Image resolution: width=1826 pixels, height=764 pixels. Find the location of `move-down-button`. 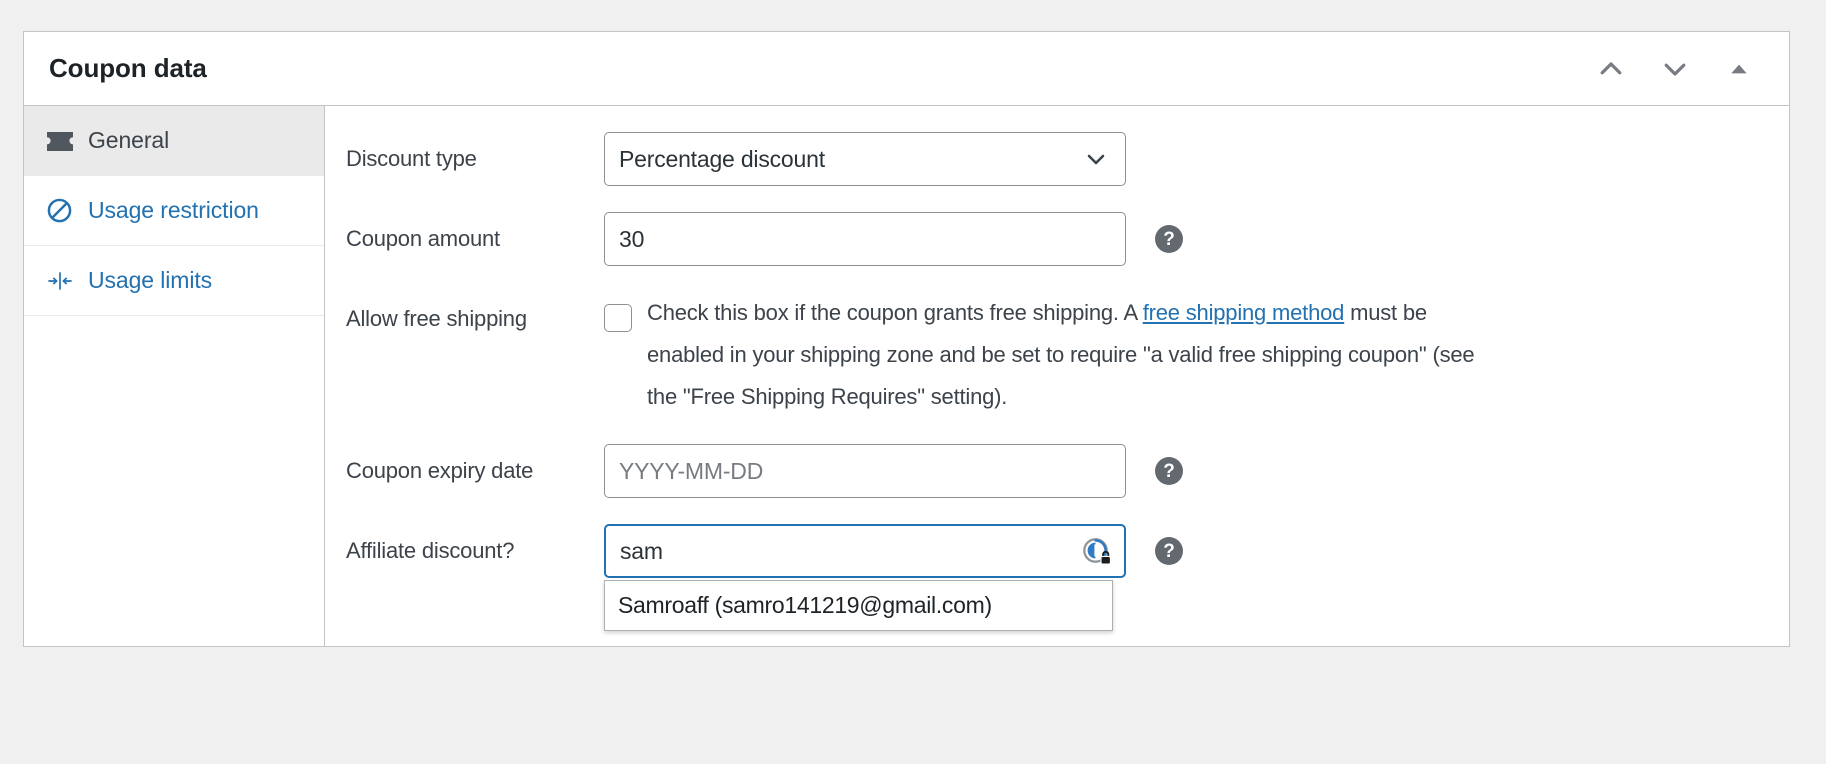

move-down-button is located at coordinates (1675, 69).